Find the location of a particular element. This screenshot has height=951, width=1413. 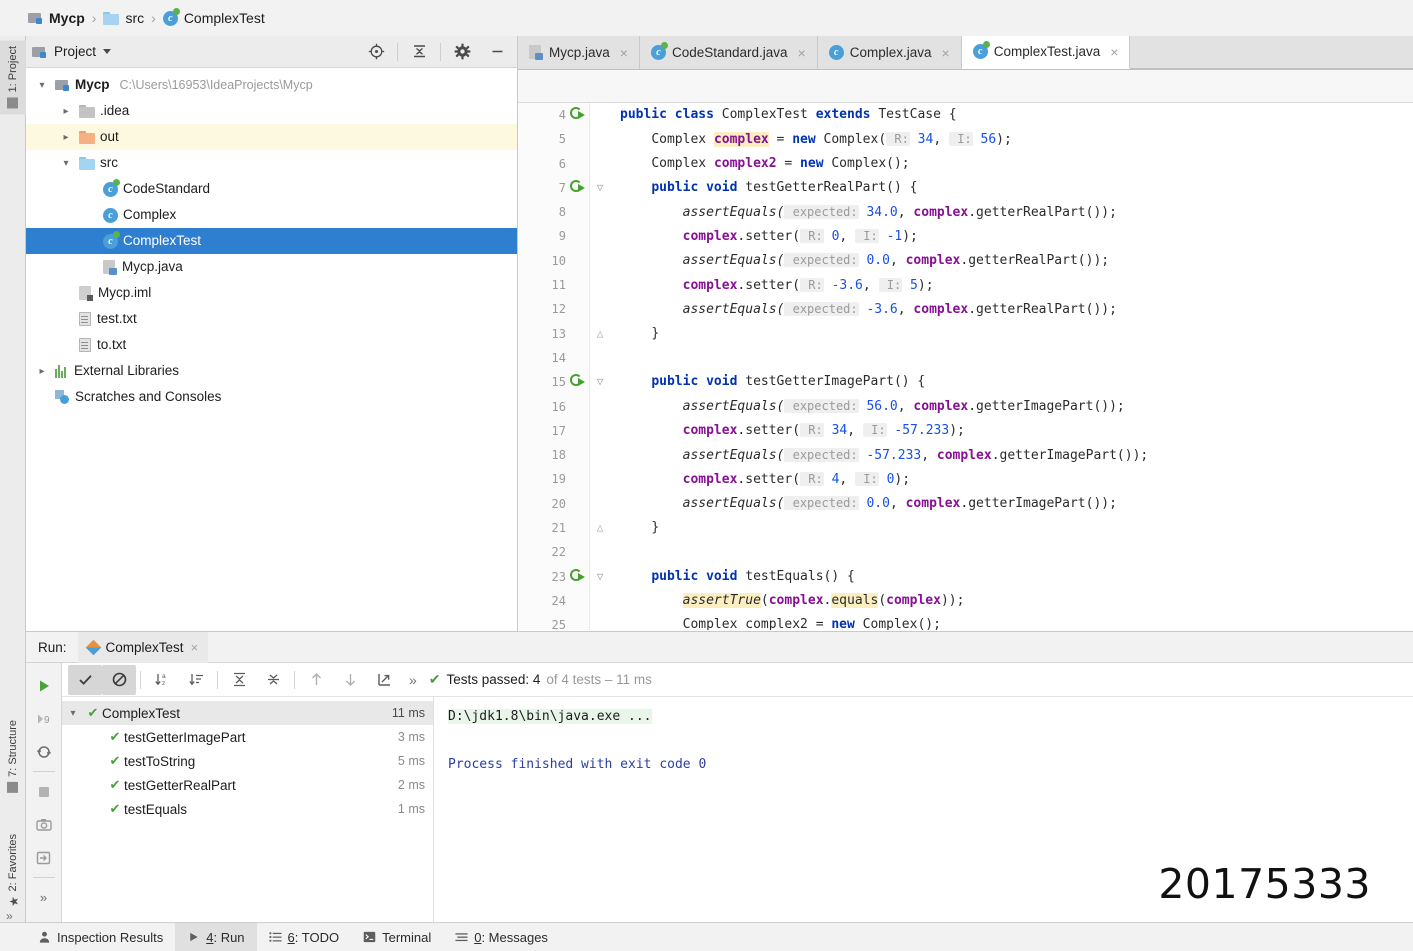

test-row-testtostring: ✔ testToString 5 ms is located at coordinates (247, 761).